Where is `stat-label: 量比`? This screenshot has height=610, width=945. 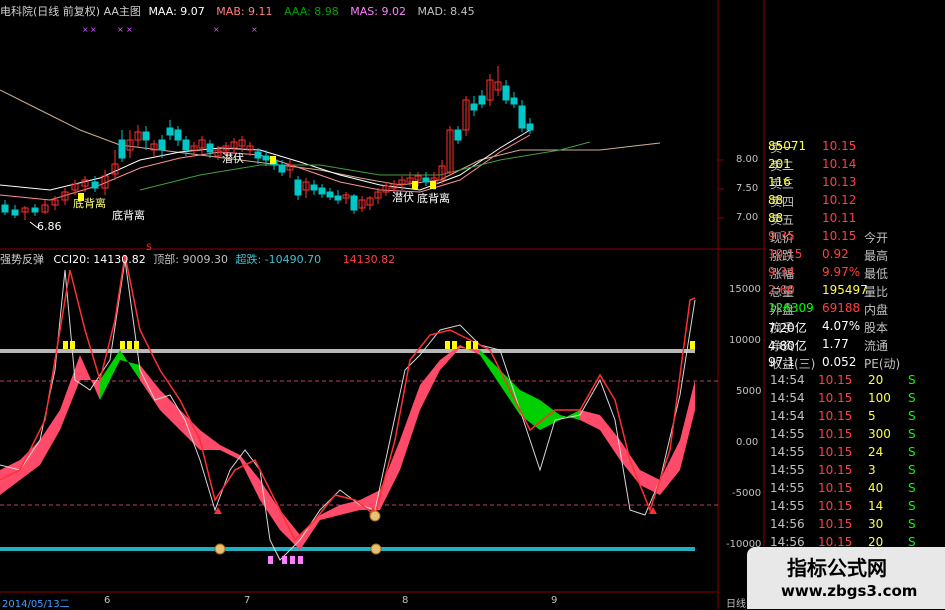
stat-label: 量比 is located at coordinates (876, 292).